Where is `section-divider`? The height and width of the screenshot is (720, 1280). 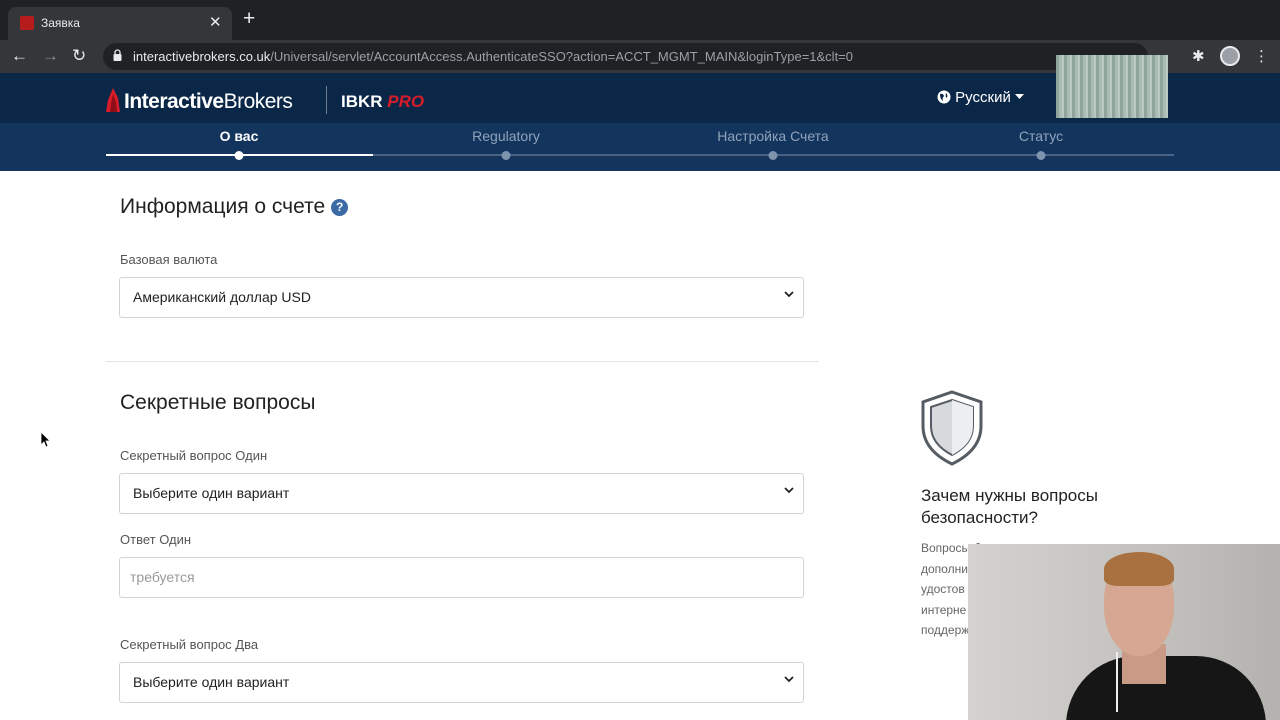
section-divider is located at coordinates (462, 361).